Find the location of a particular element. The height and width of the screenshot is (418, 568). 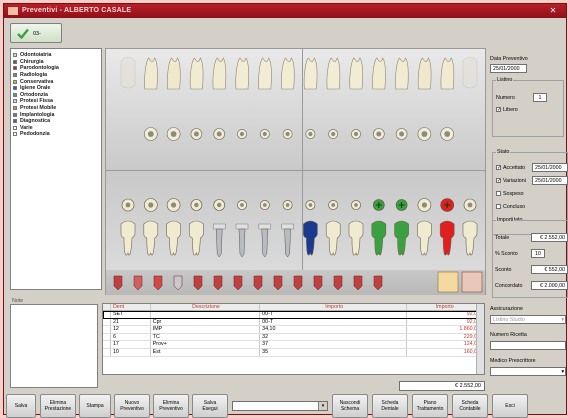

scheda-dentale-button: Scheda Dentale is located at coordinates (390, 406).